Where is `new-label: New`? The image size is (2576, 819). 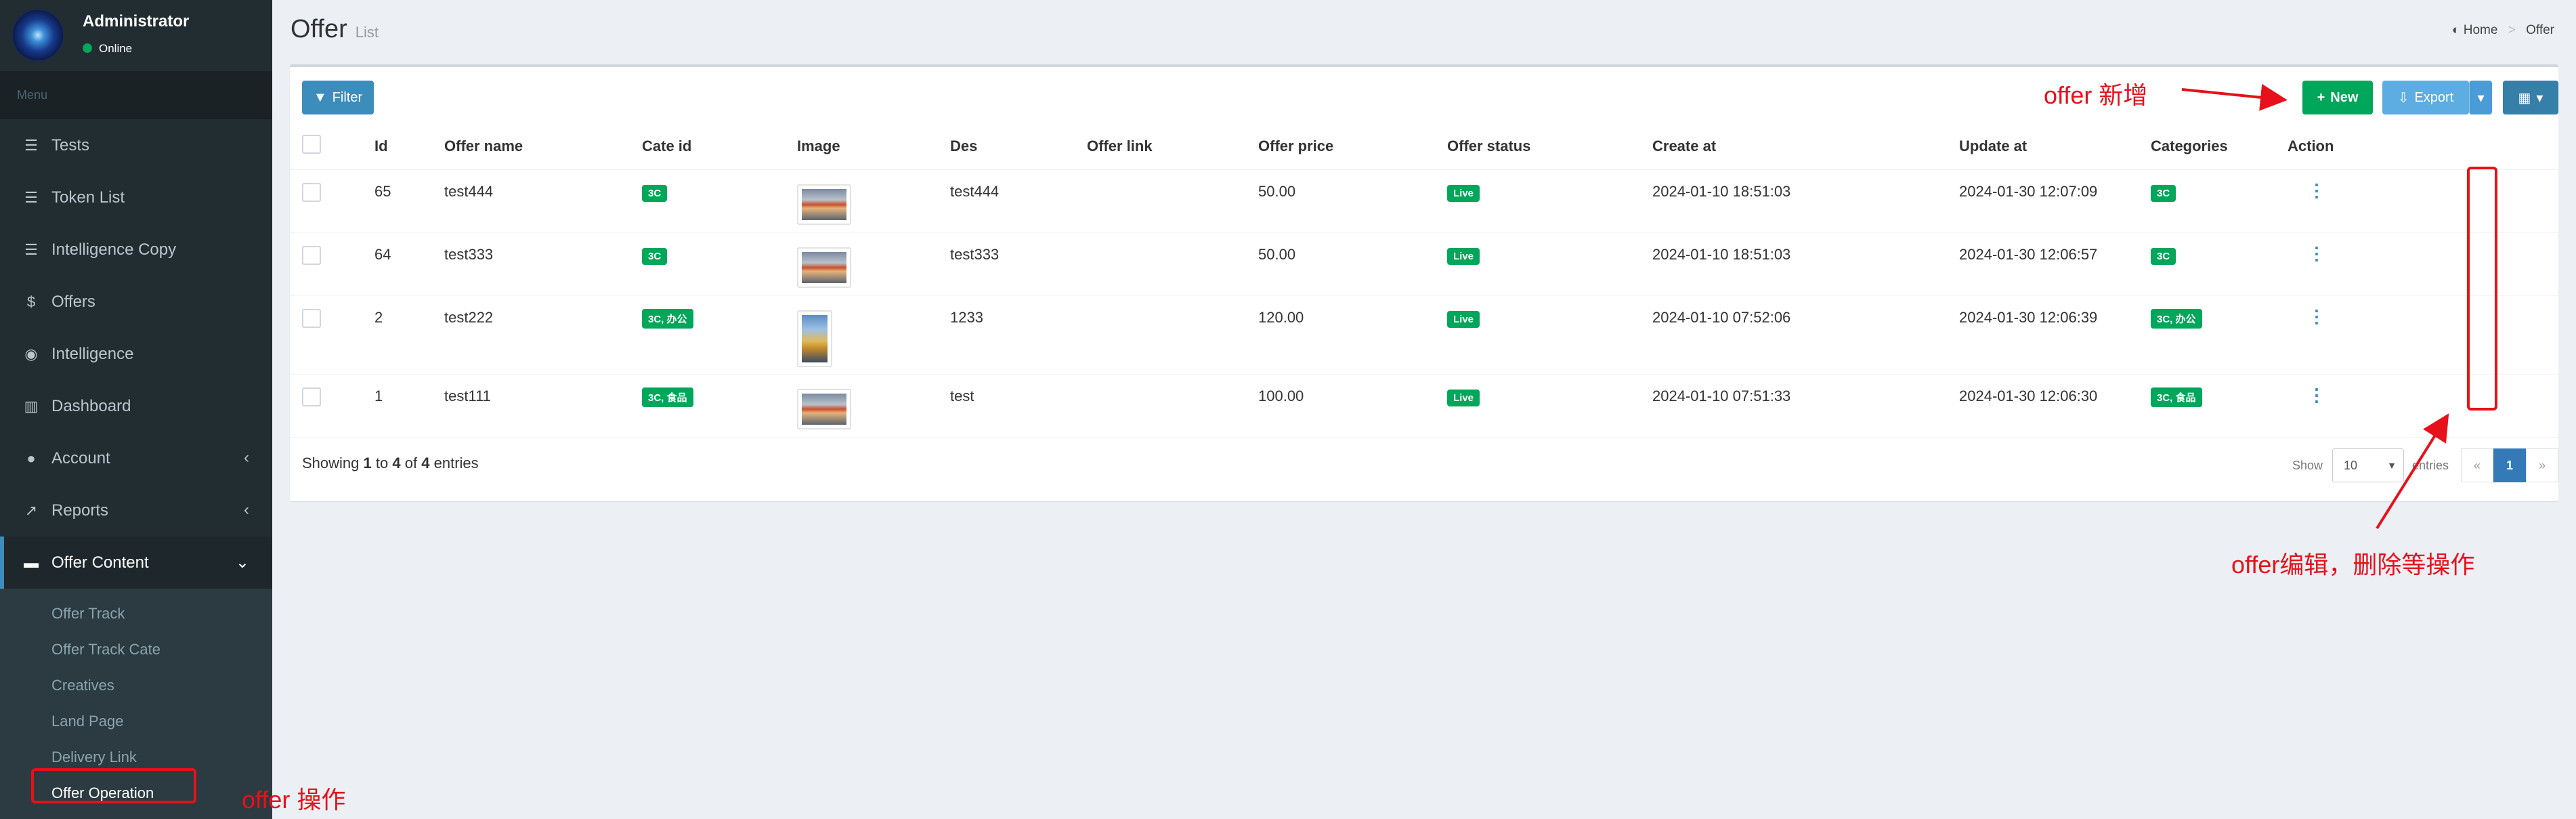 new-label: New is located at coordinates (2344, 97).